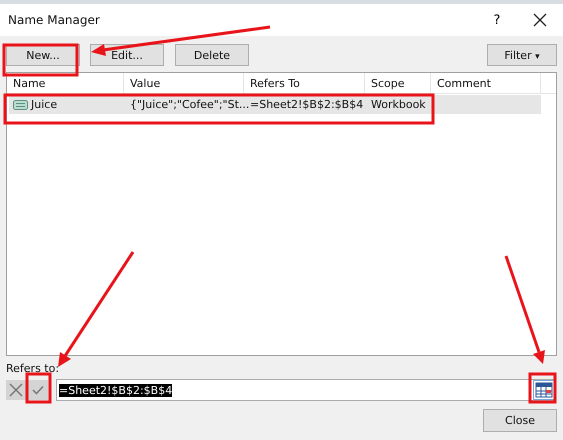 Image resolution: width=563 pixels, height=440 pixels. Describe the element at coordinates (54, 20) in the screenshot. I see `window-title: Name Manager` at that location.